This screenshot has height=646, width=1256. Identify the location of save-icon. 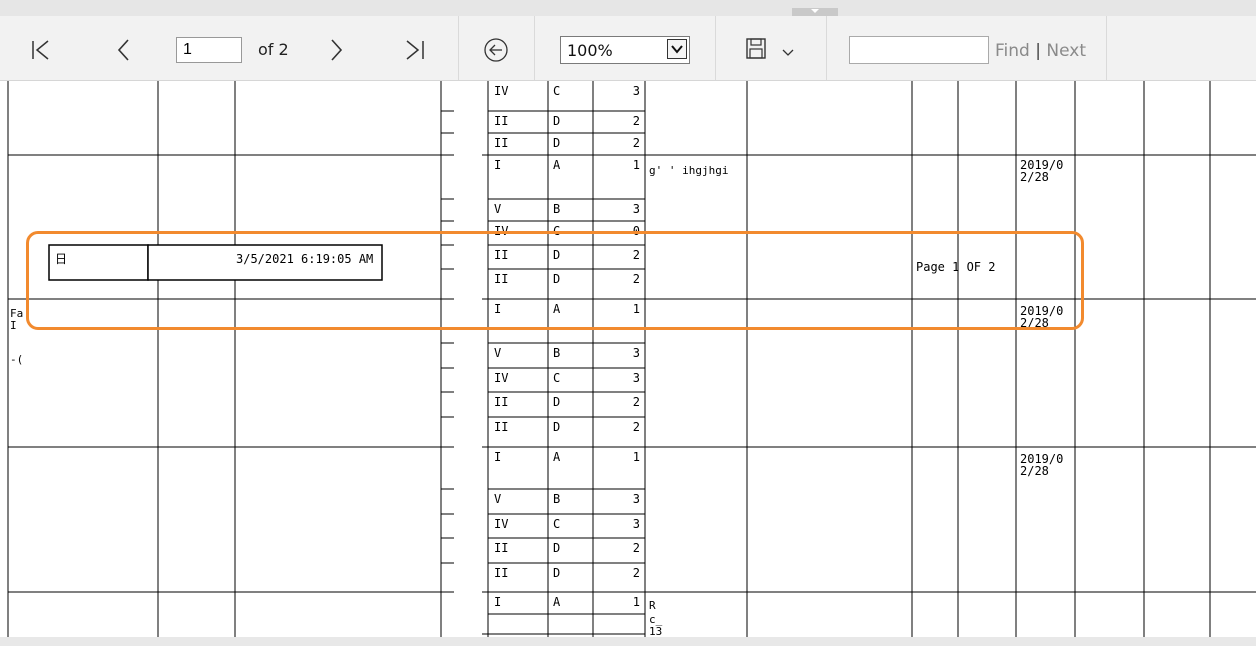
(756, 49).